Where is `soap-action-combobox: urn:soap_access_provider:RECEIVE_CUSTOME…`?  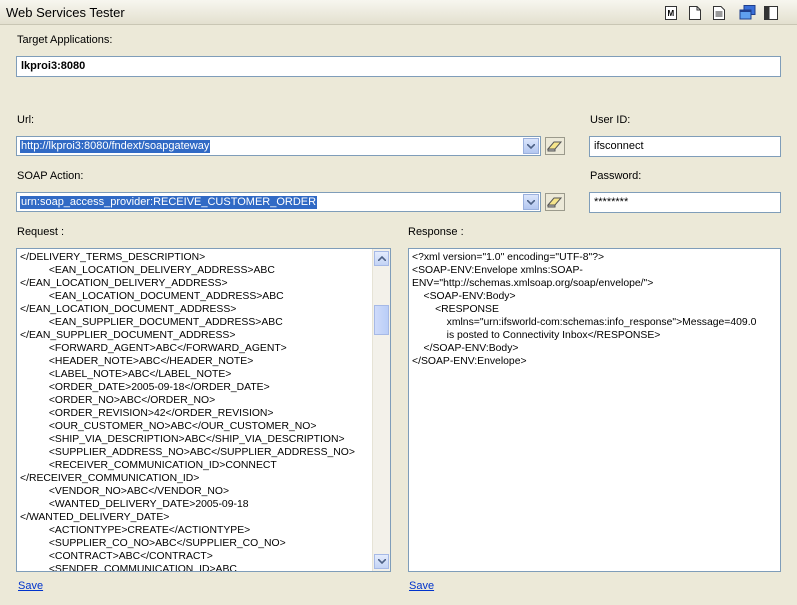
soap-action-combobox: urn:soap_access_provider:RECEIVE_CUSTOME… is located at coordinates (278, 202).